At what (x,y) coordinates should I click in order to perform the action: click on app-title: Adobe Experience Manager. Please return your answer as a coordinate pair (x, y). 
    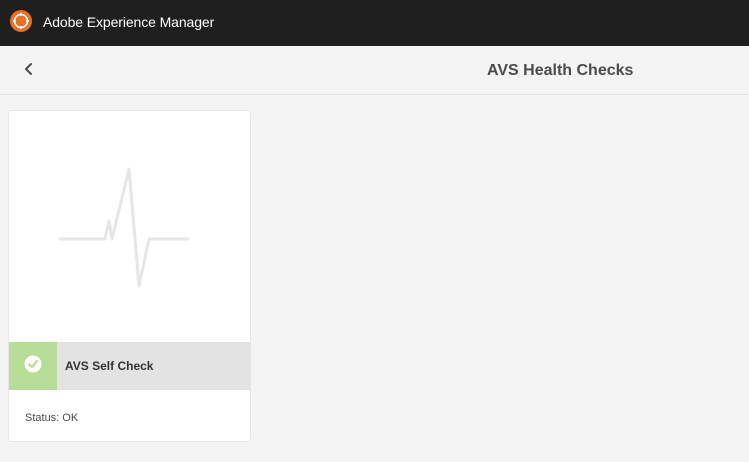
    Looking at the image, I should click on (128, 22).